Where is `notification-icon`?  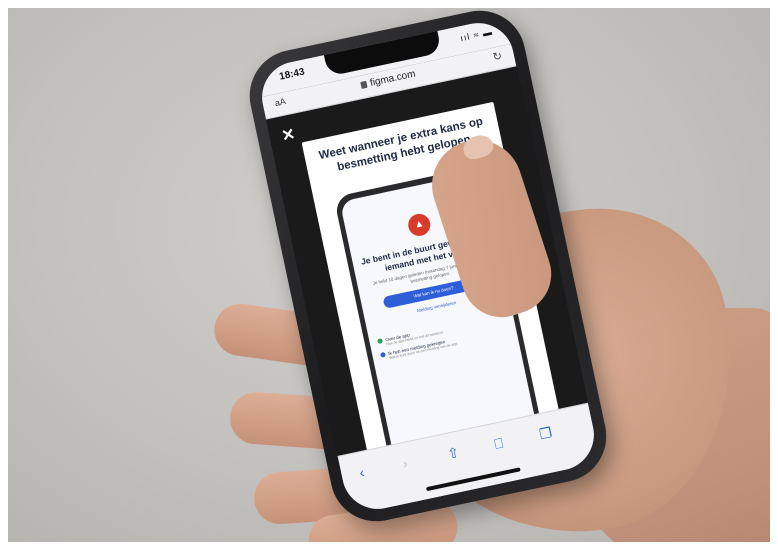
notification-icon is located at coordinates (383, 355).